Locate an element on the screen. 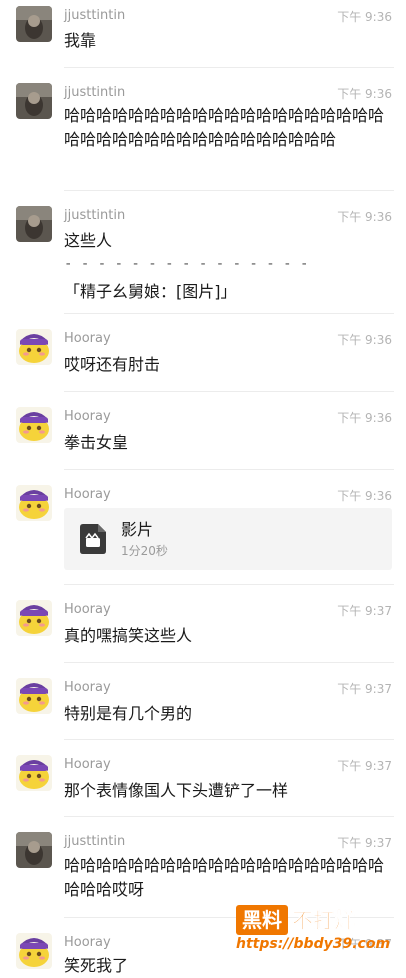 Image resolution: width=406 pixels, height=978 pixels. message-text: 哈哈哈哈哈哈哈哈哈哈哈哈哈哈哈哈哈哈哈哈哈哈哈哈哈哈哈哈哈哈哈哈哈哈哈哈哈 is located at coordinates (224, 127).